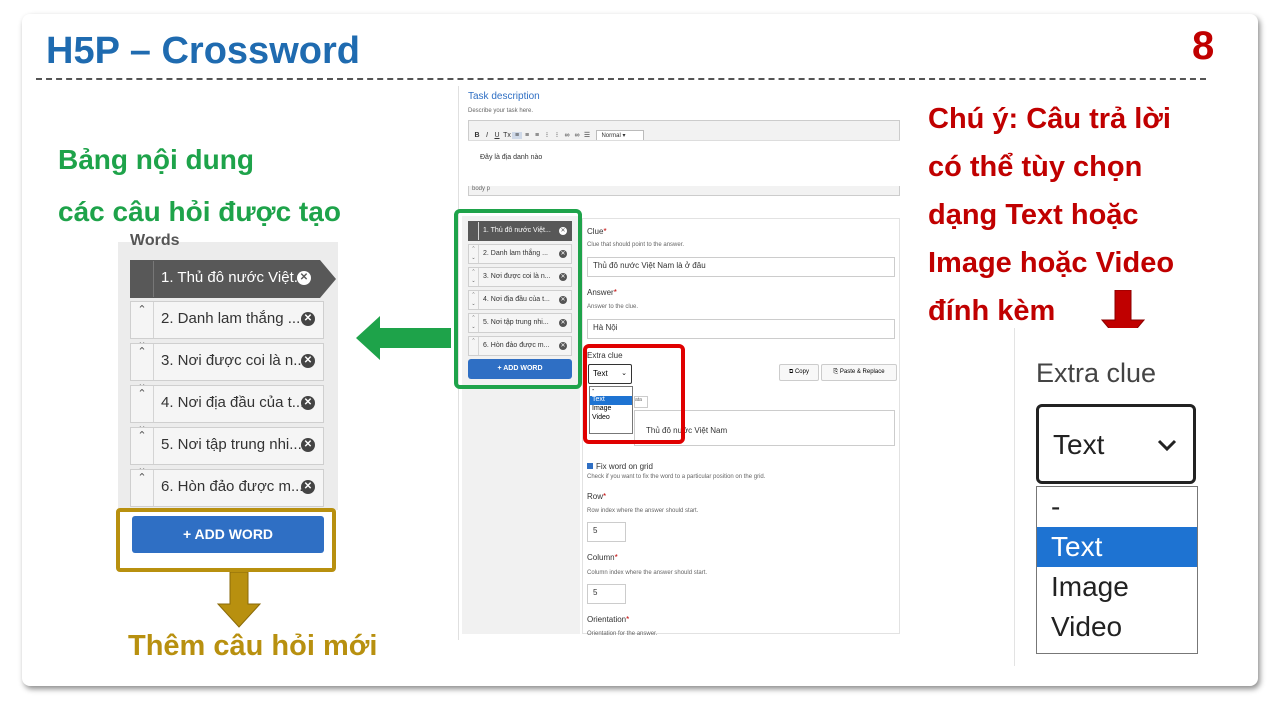 This screenshot has width=1280, height=720. What do you see at coordinates (1117, 547) in the screenshot?
I see `zoom-option-text: Text` at bounding box center [1117, 547].